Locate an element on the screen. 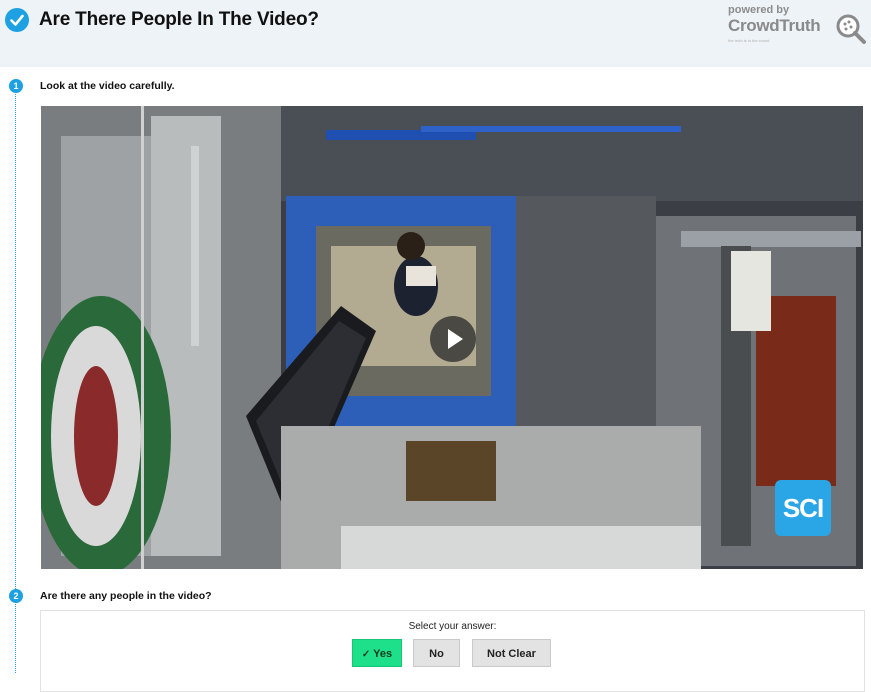 This screenshot has height=692, width=871. steps-connector is located at coordinates (15, 382).